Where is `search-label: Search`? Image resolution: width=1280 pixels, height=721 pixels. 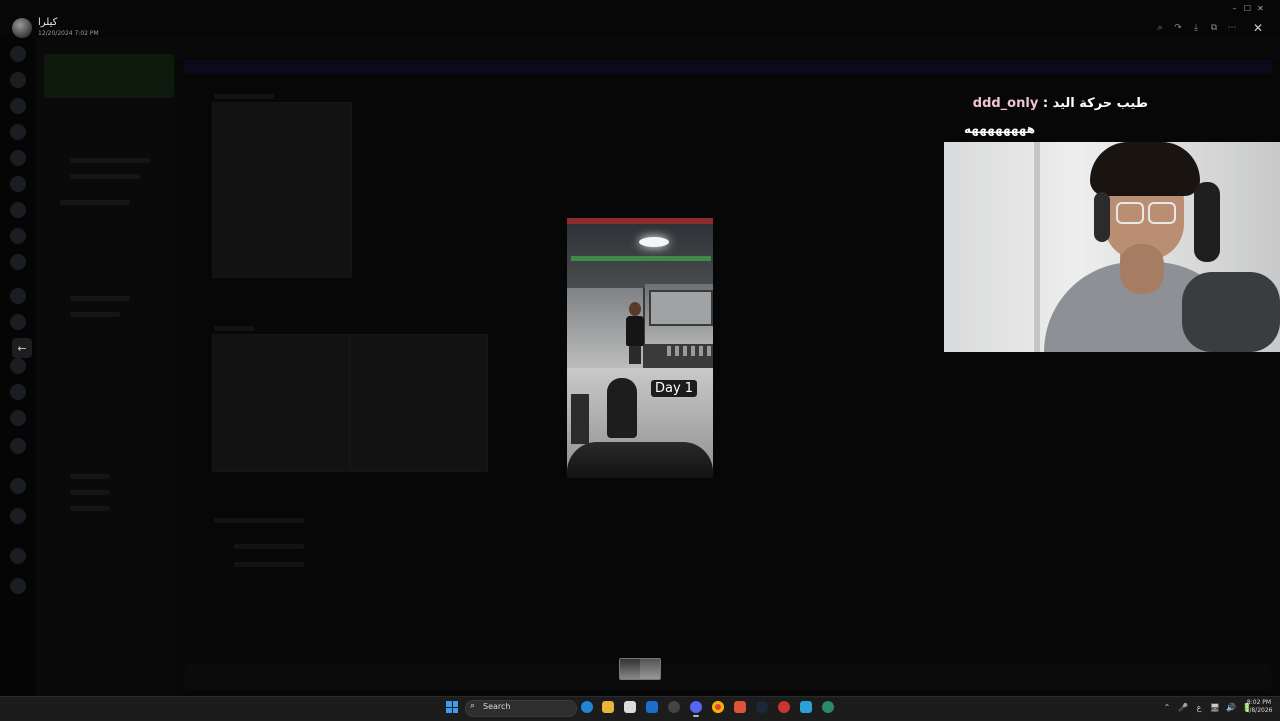
search-label: Search is located at coordinates (497, 706).